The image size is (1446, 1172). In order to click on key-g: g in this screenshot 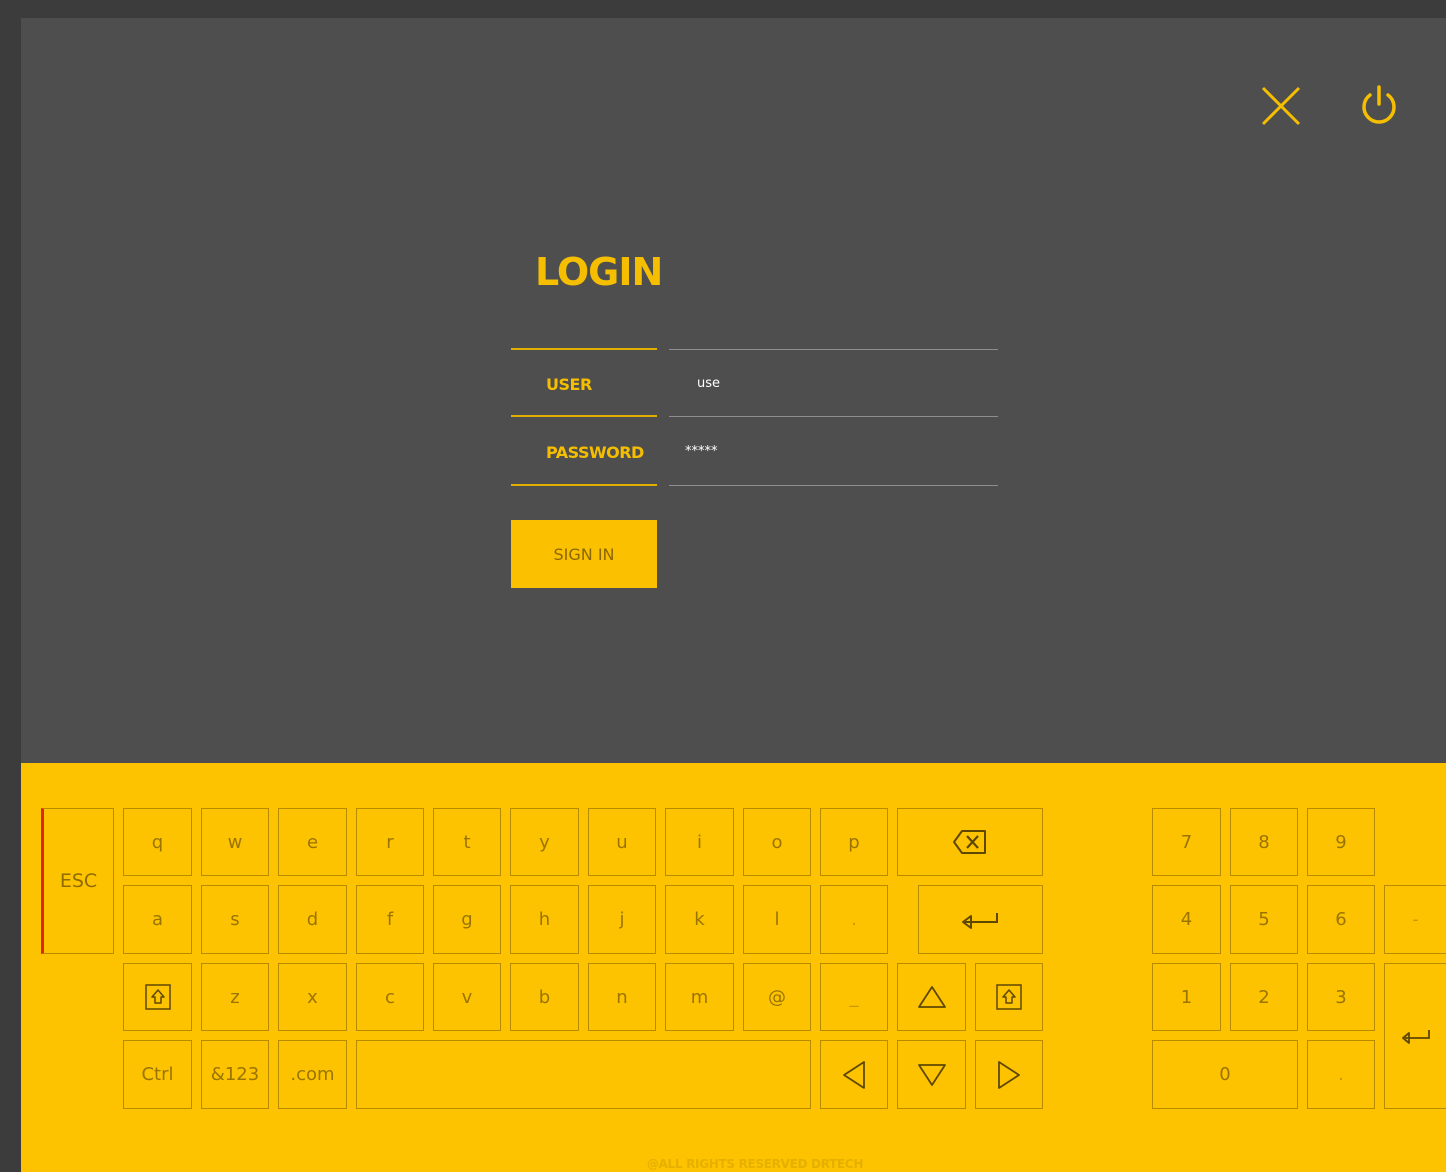, I will do `click(467, 919)`.